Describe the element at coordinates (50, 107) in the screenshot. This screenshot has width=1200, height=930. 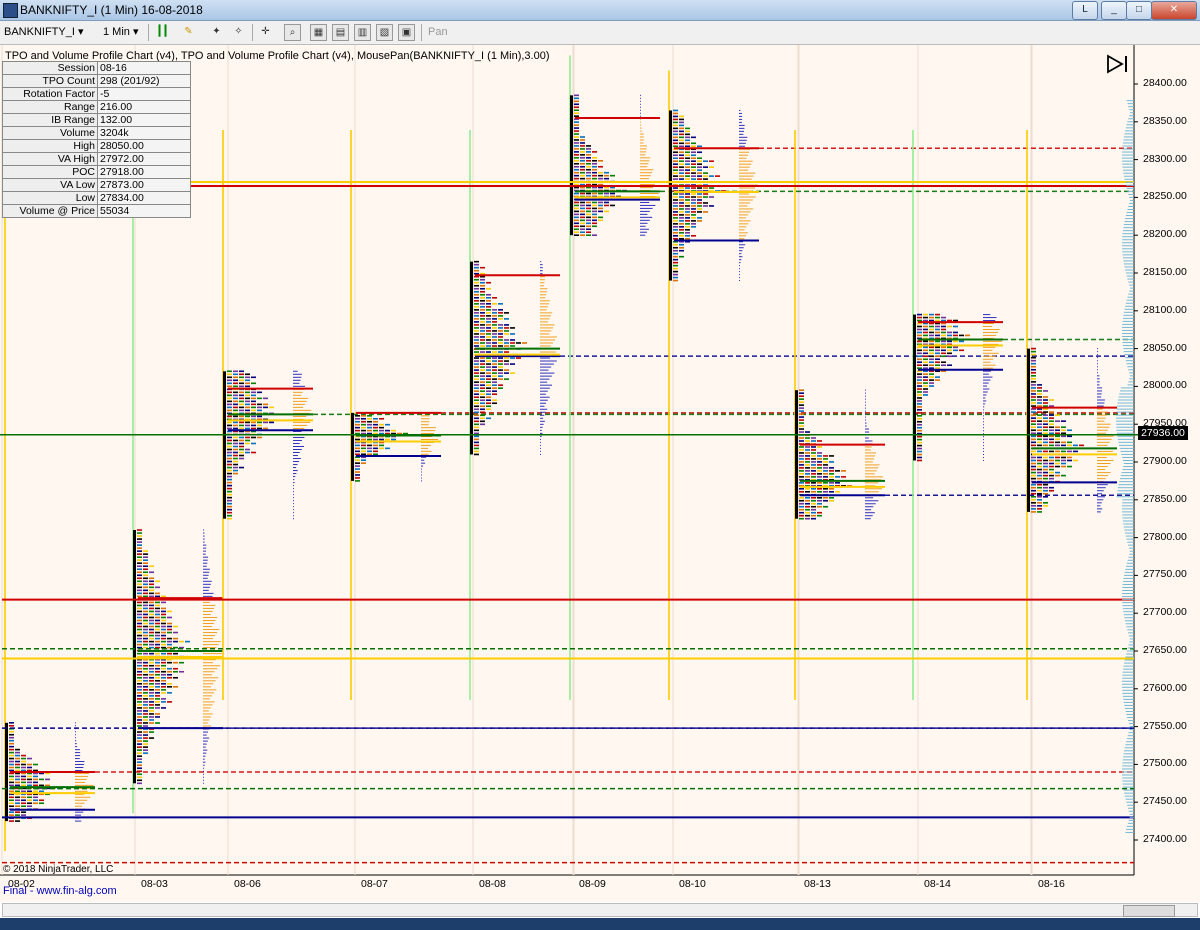
I see `info-key: Range` at that location.